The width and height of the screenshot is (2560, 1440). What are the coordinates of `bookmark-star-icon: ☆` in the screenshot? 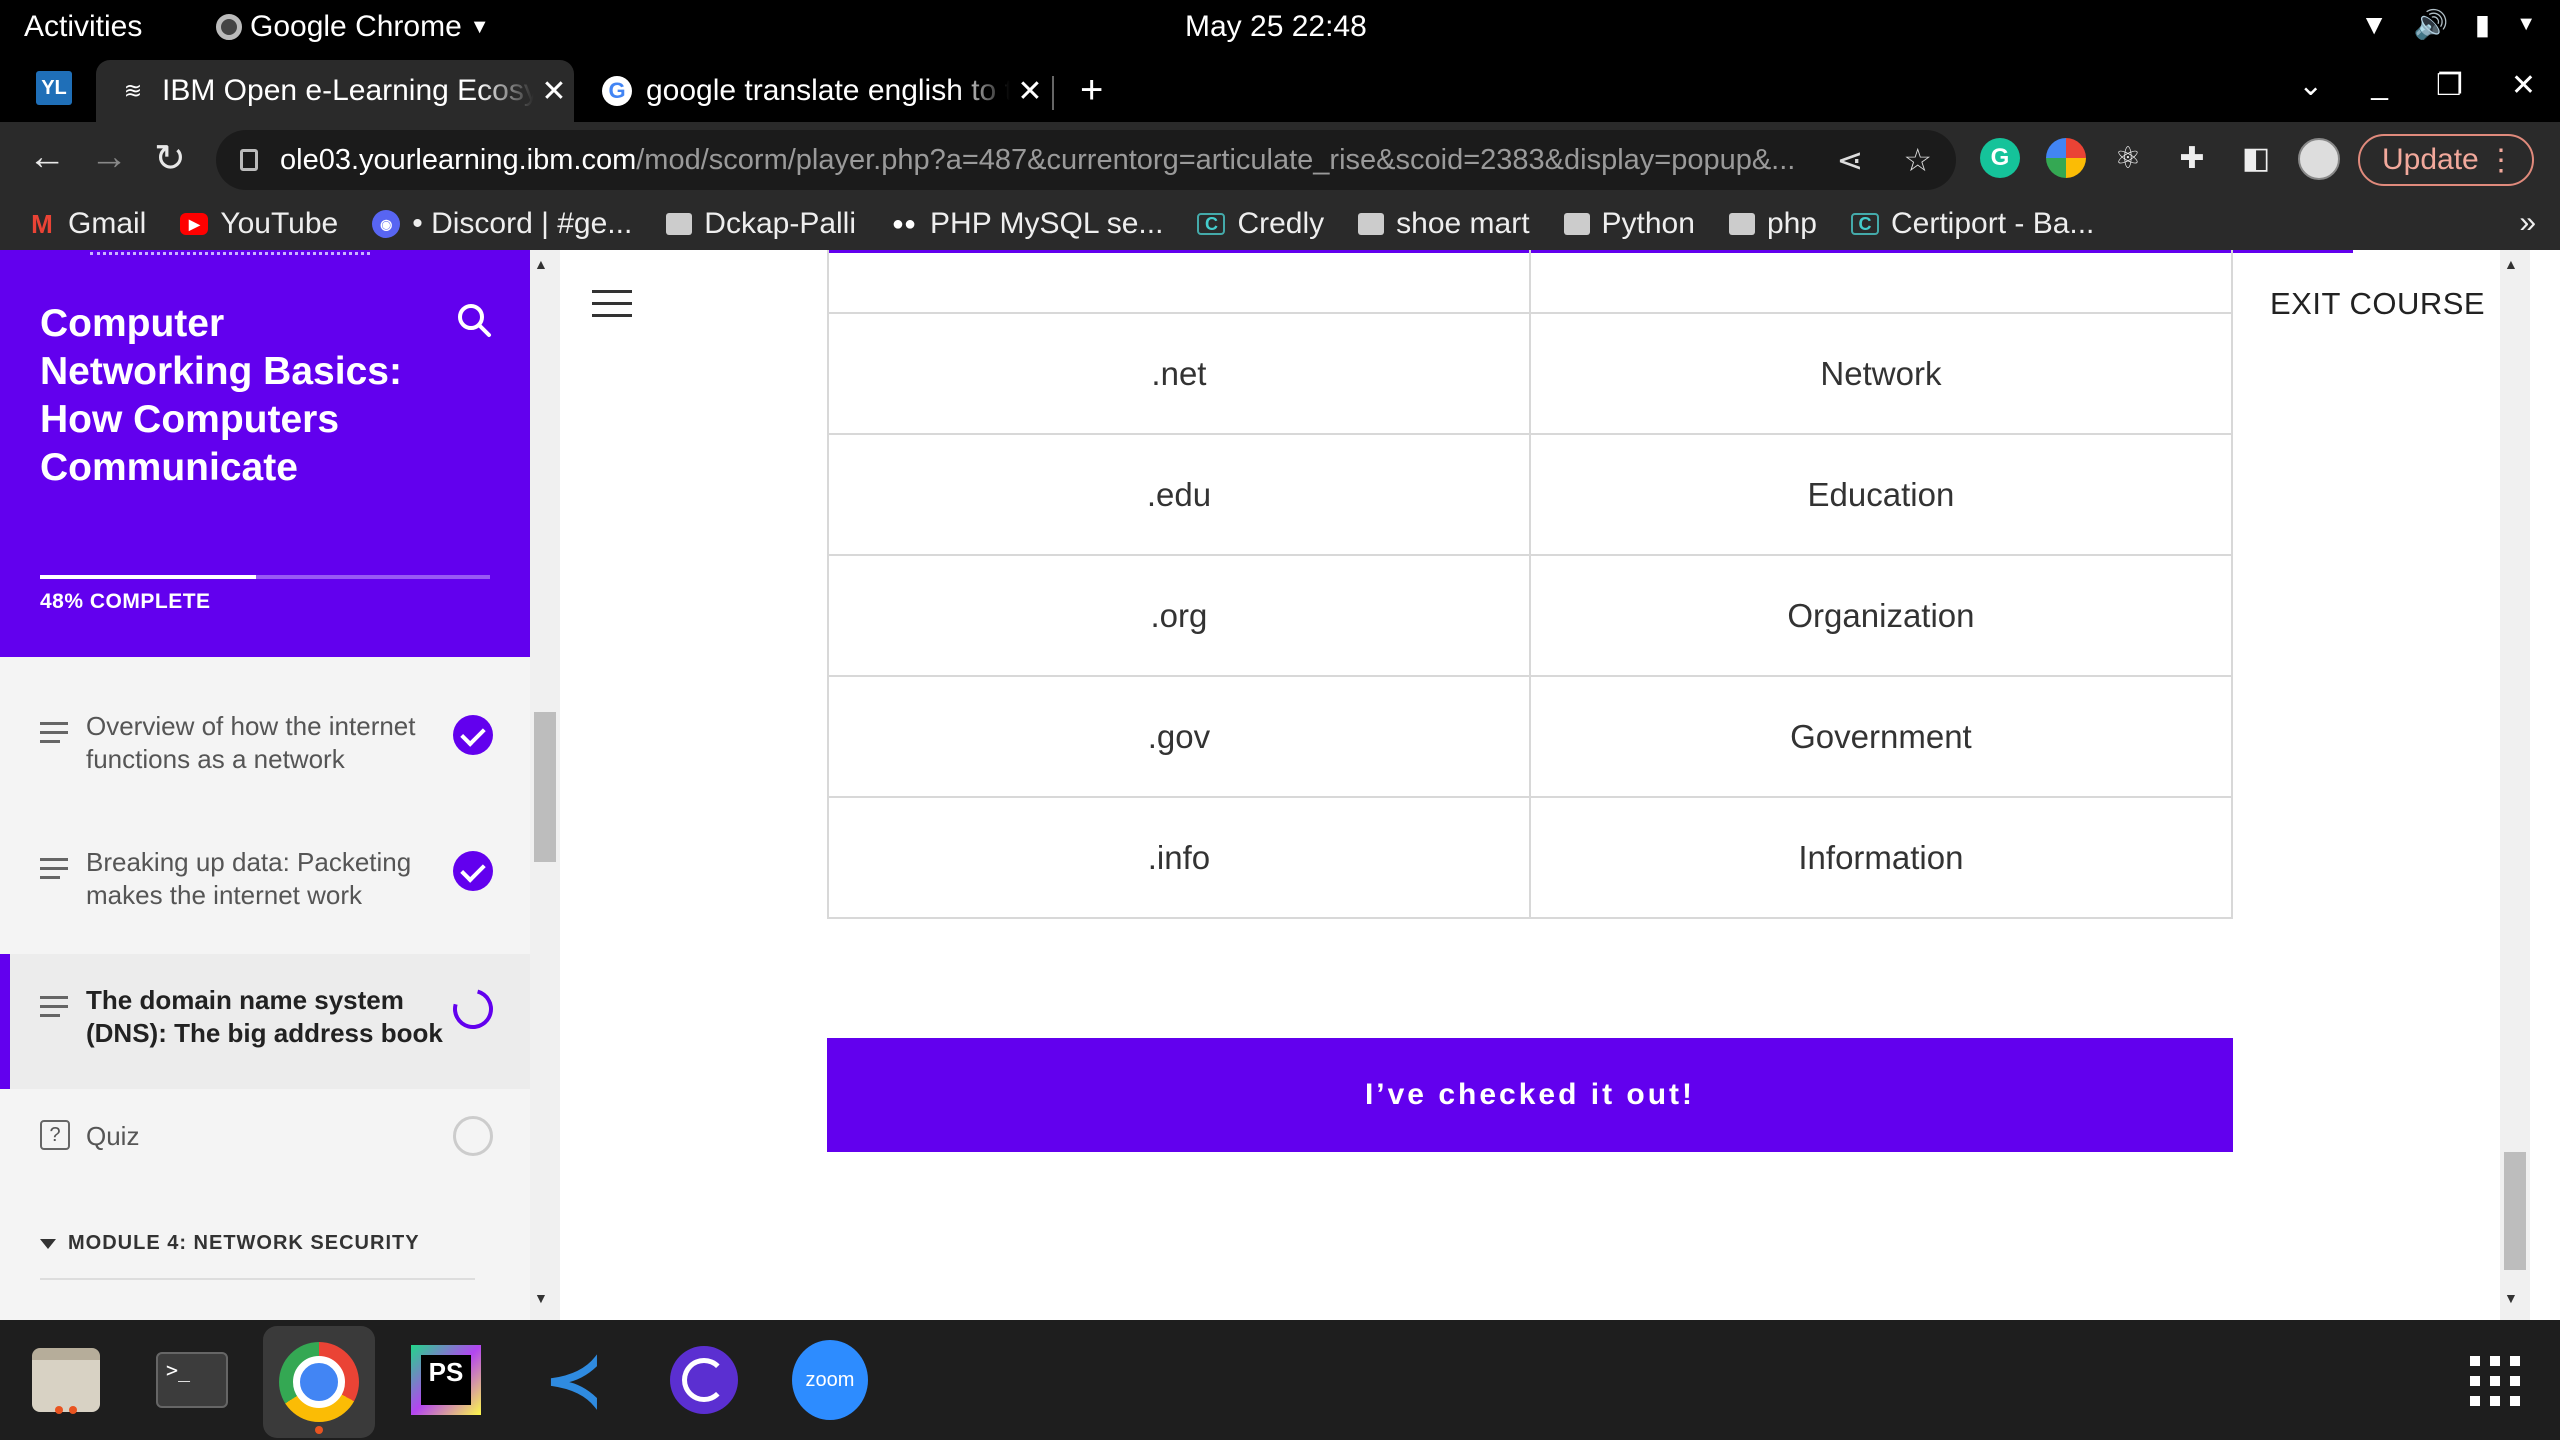 It's located at (1917, 160).